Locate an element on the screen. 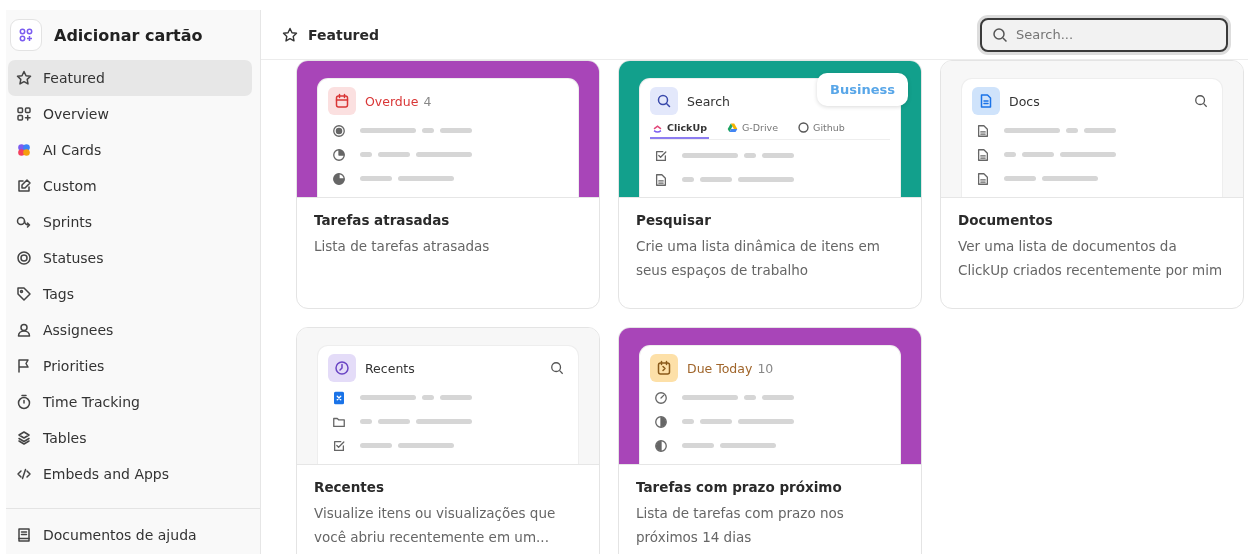 The image size is (1248, 554). loop-arrow-icon is located at coordinates (24, 222).